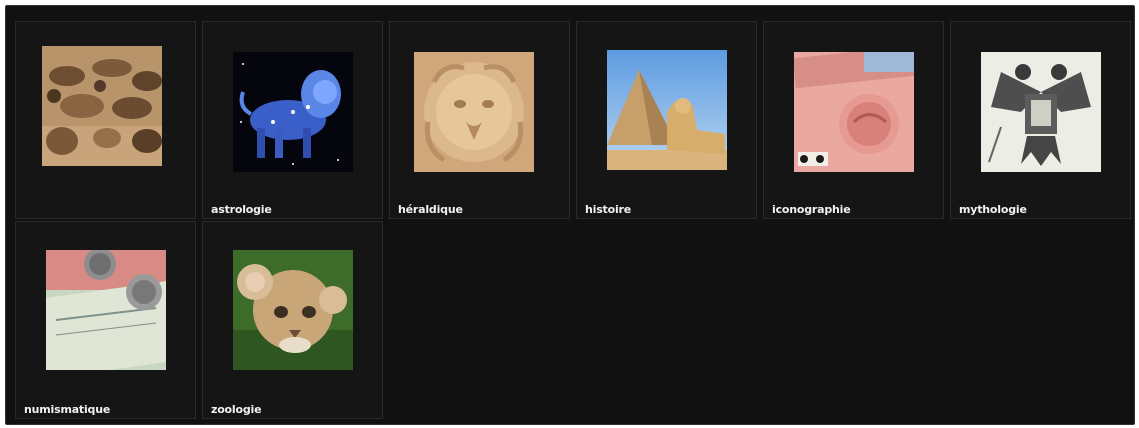 The height and width of the screenshot is (428, 1139). What do you see at coordinates (1041, 112) in the screenshot?
I see `double-headed-eagle-image` at bounding box center [1041, 112].